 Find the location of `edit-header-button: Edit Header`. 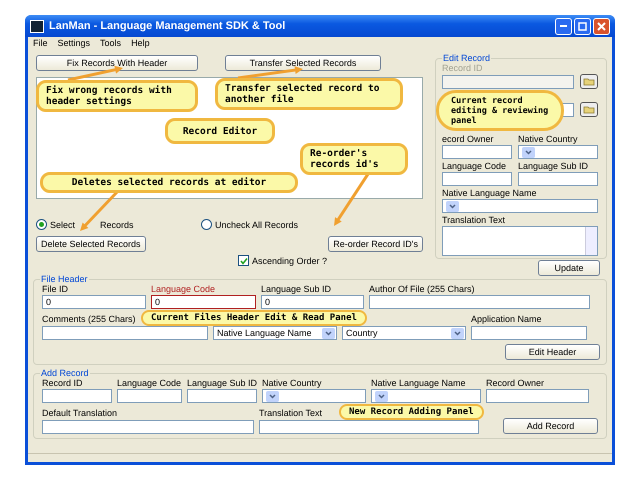

edit-header-button: Edit Header is located at coordinates (552, 352).